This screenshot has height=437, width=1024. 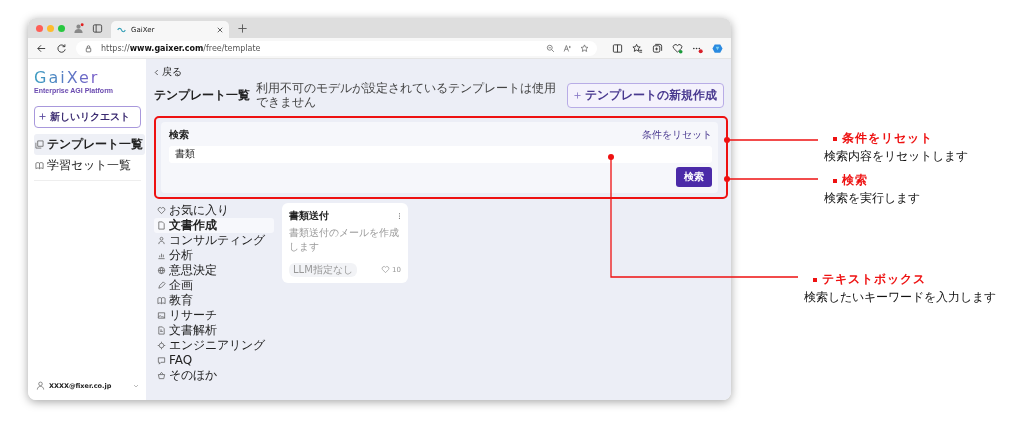 I want to click on back-icon, so click(x=41, y=48).